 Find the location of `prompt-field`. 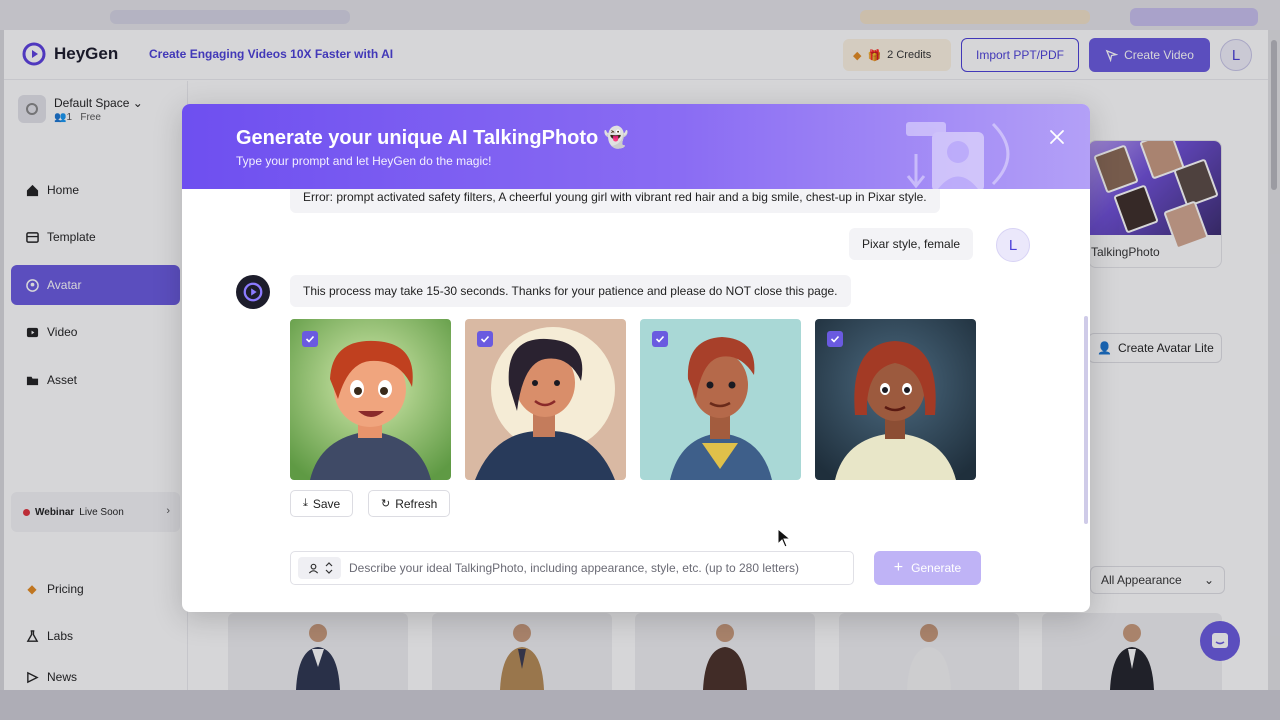

prompt-field is located at coordinates (572, 568).